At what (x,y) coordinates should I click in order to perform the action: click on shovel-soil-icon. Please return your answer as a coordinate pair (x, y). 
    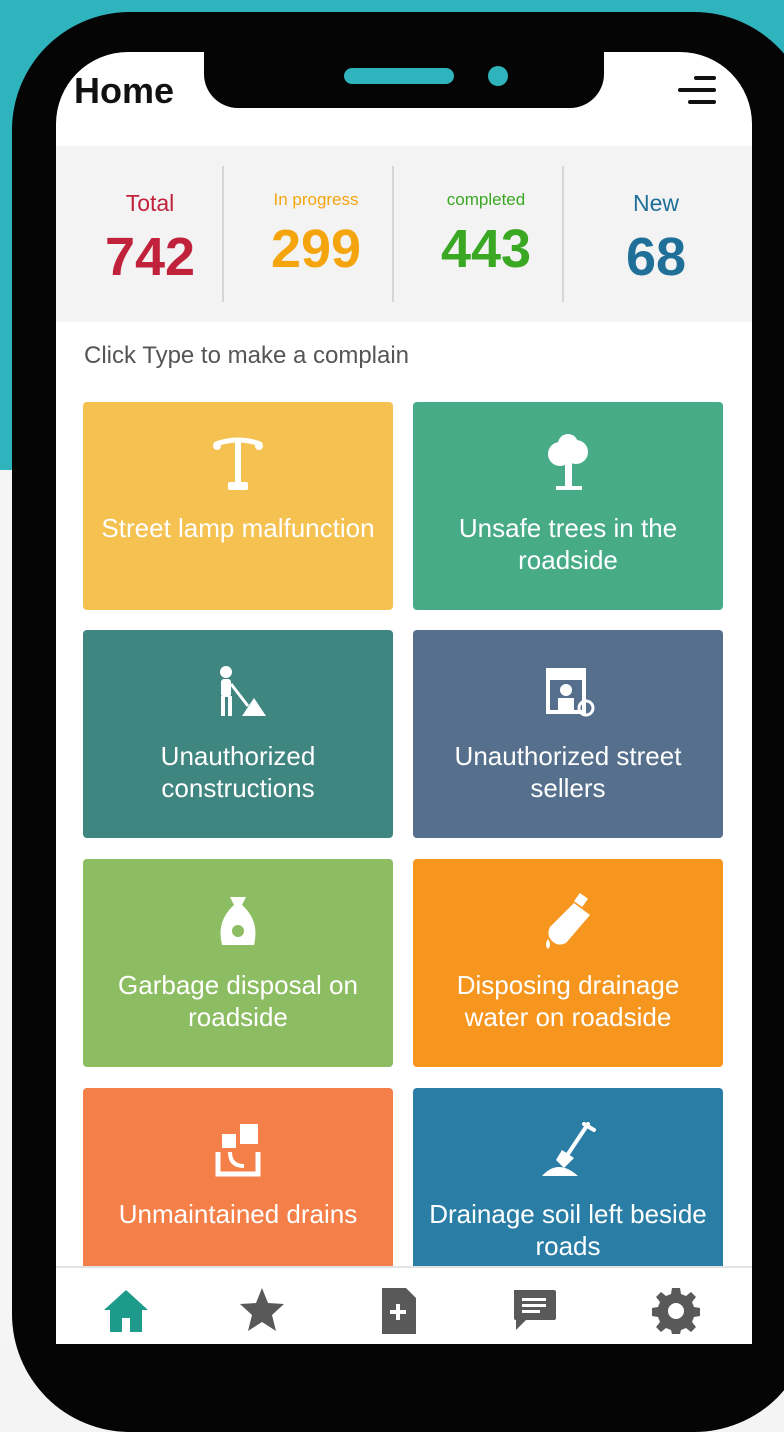
    Looking at the image, I should click on (569, 1149).